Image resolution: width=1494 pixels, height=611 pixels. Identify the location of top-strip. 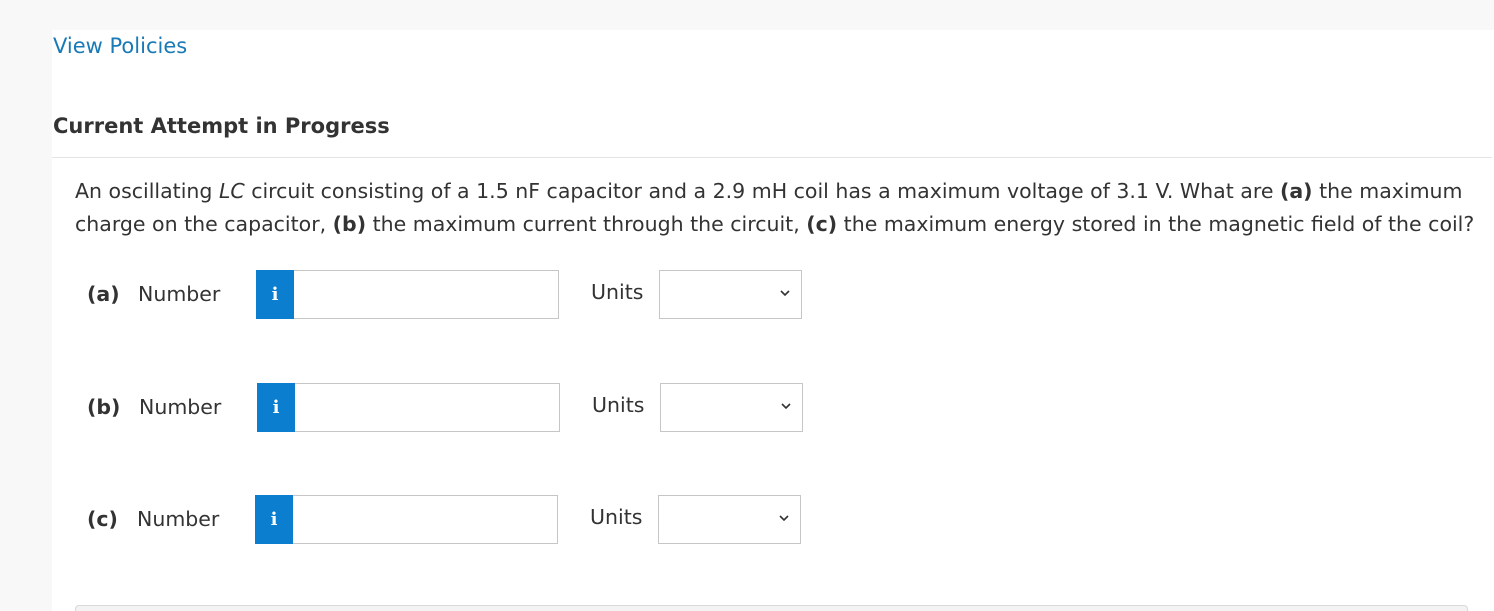
(747, 15).